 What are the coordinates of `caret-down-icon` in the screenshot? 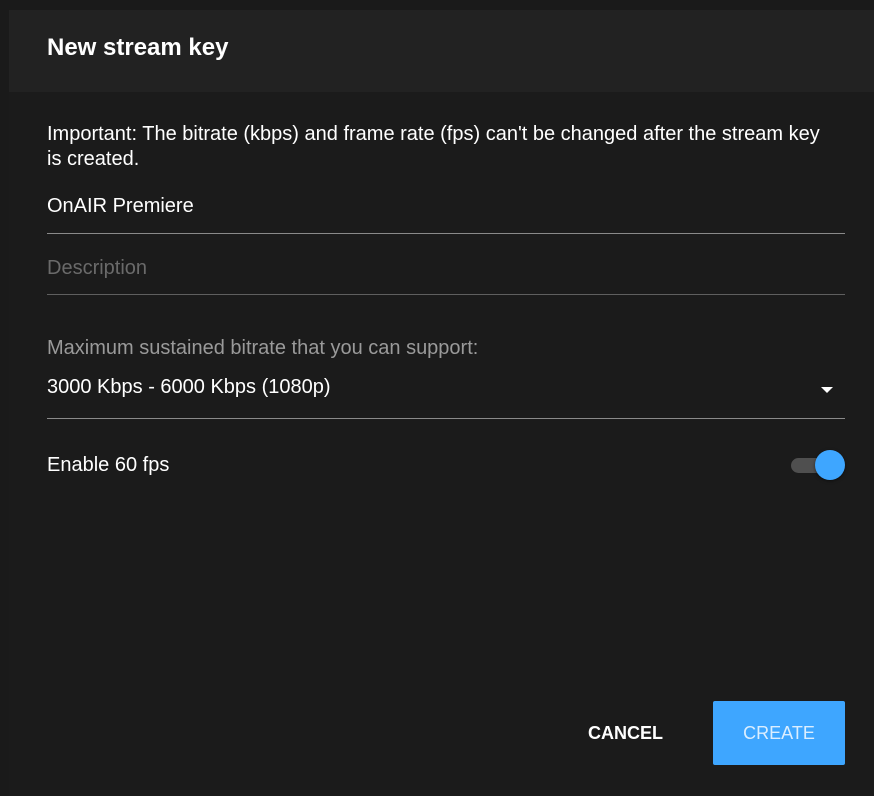 It's located at (827, 390).